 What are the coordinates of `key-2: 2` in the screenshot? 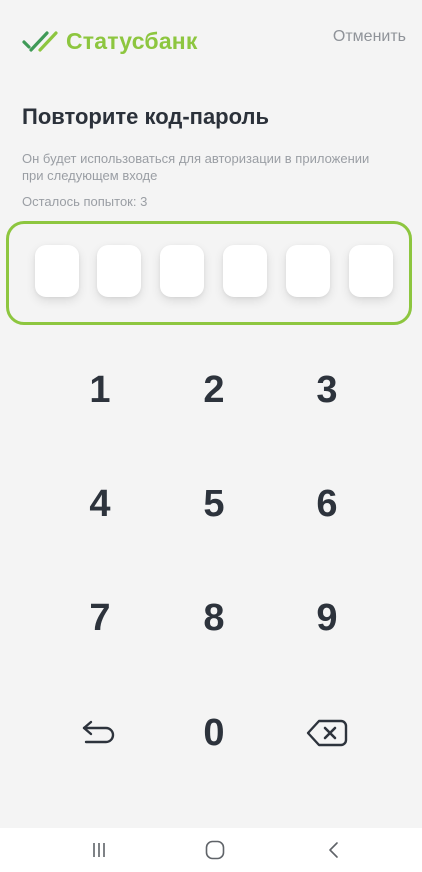 It's located at (214, 390).